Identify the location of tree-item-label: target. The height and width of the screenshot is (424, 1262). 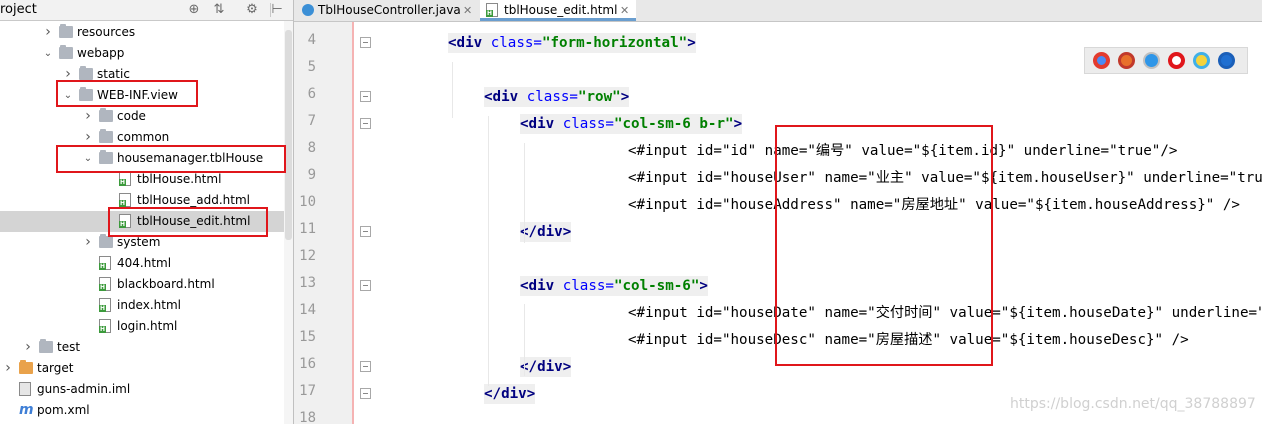
(55, 368).